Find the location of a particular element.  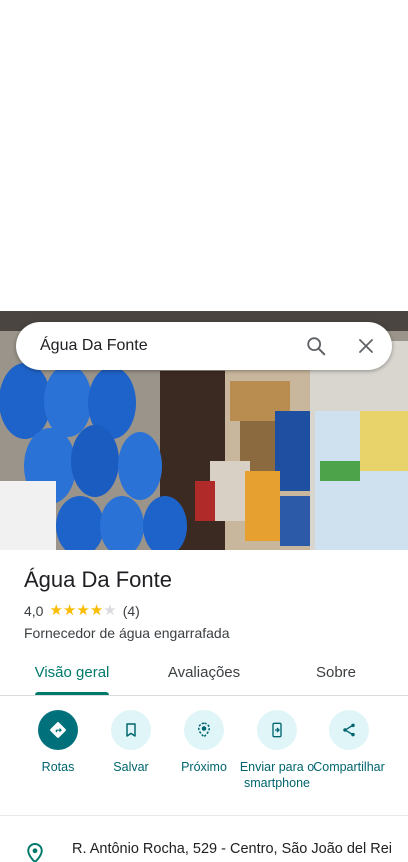

search-input: Água Da Fonte is located at coordinates (165, 346).